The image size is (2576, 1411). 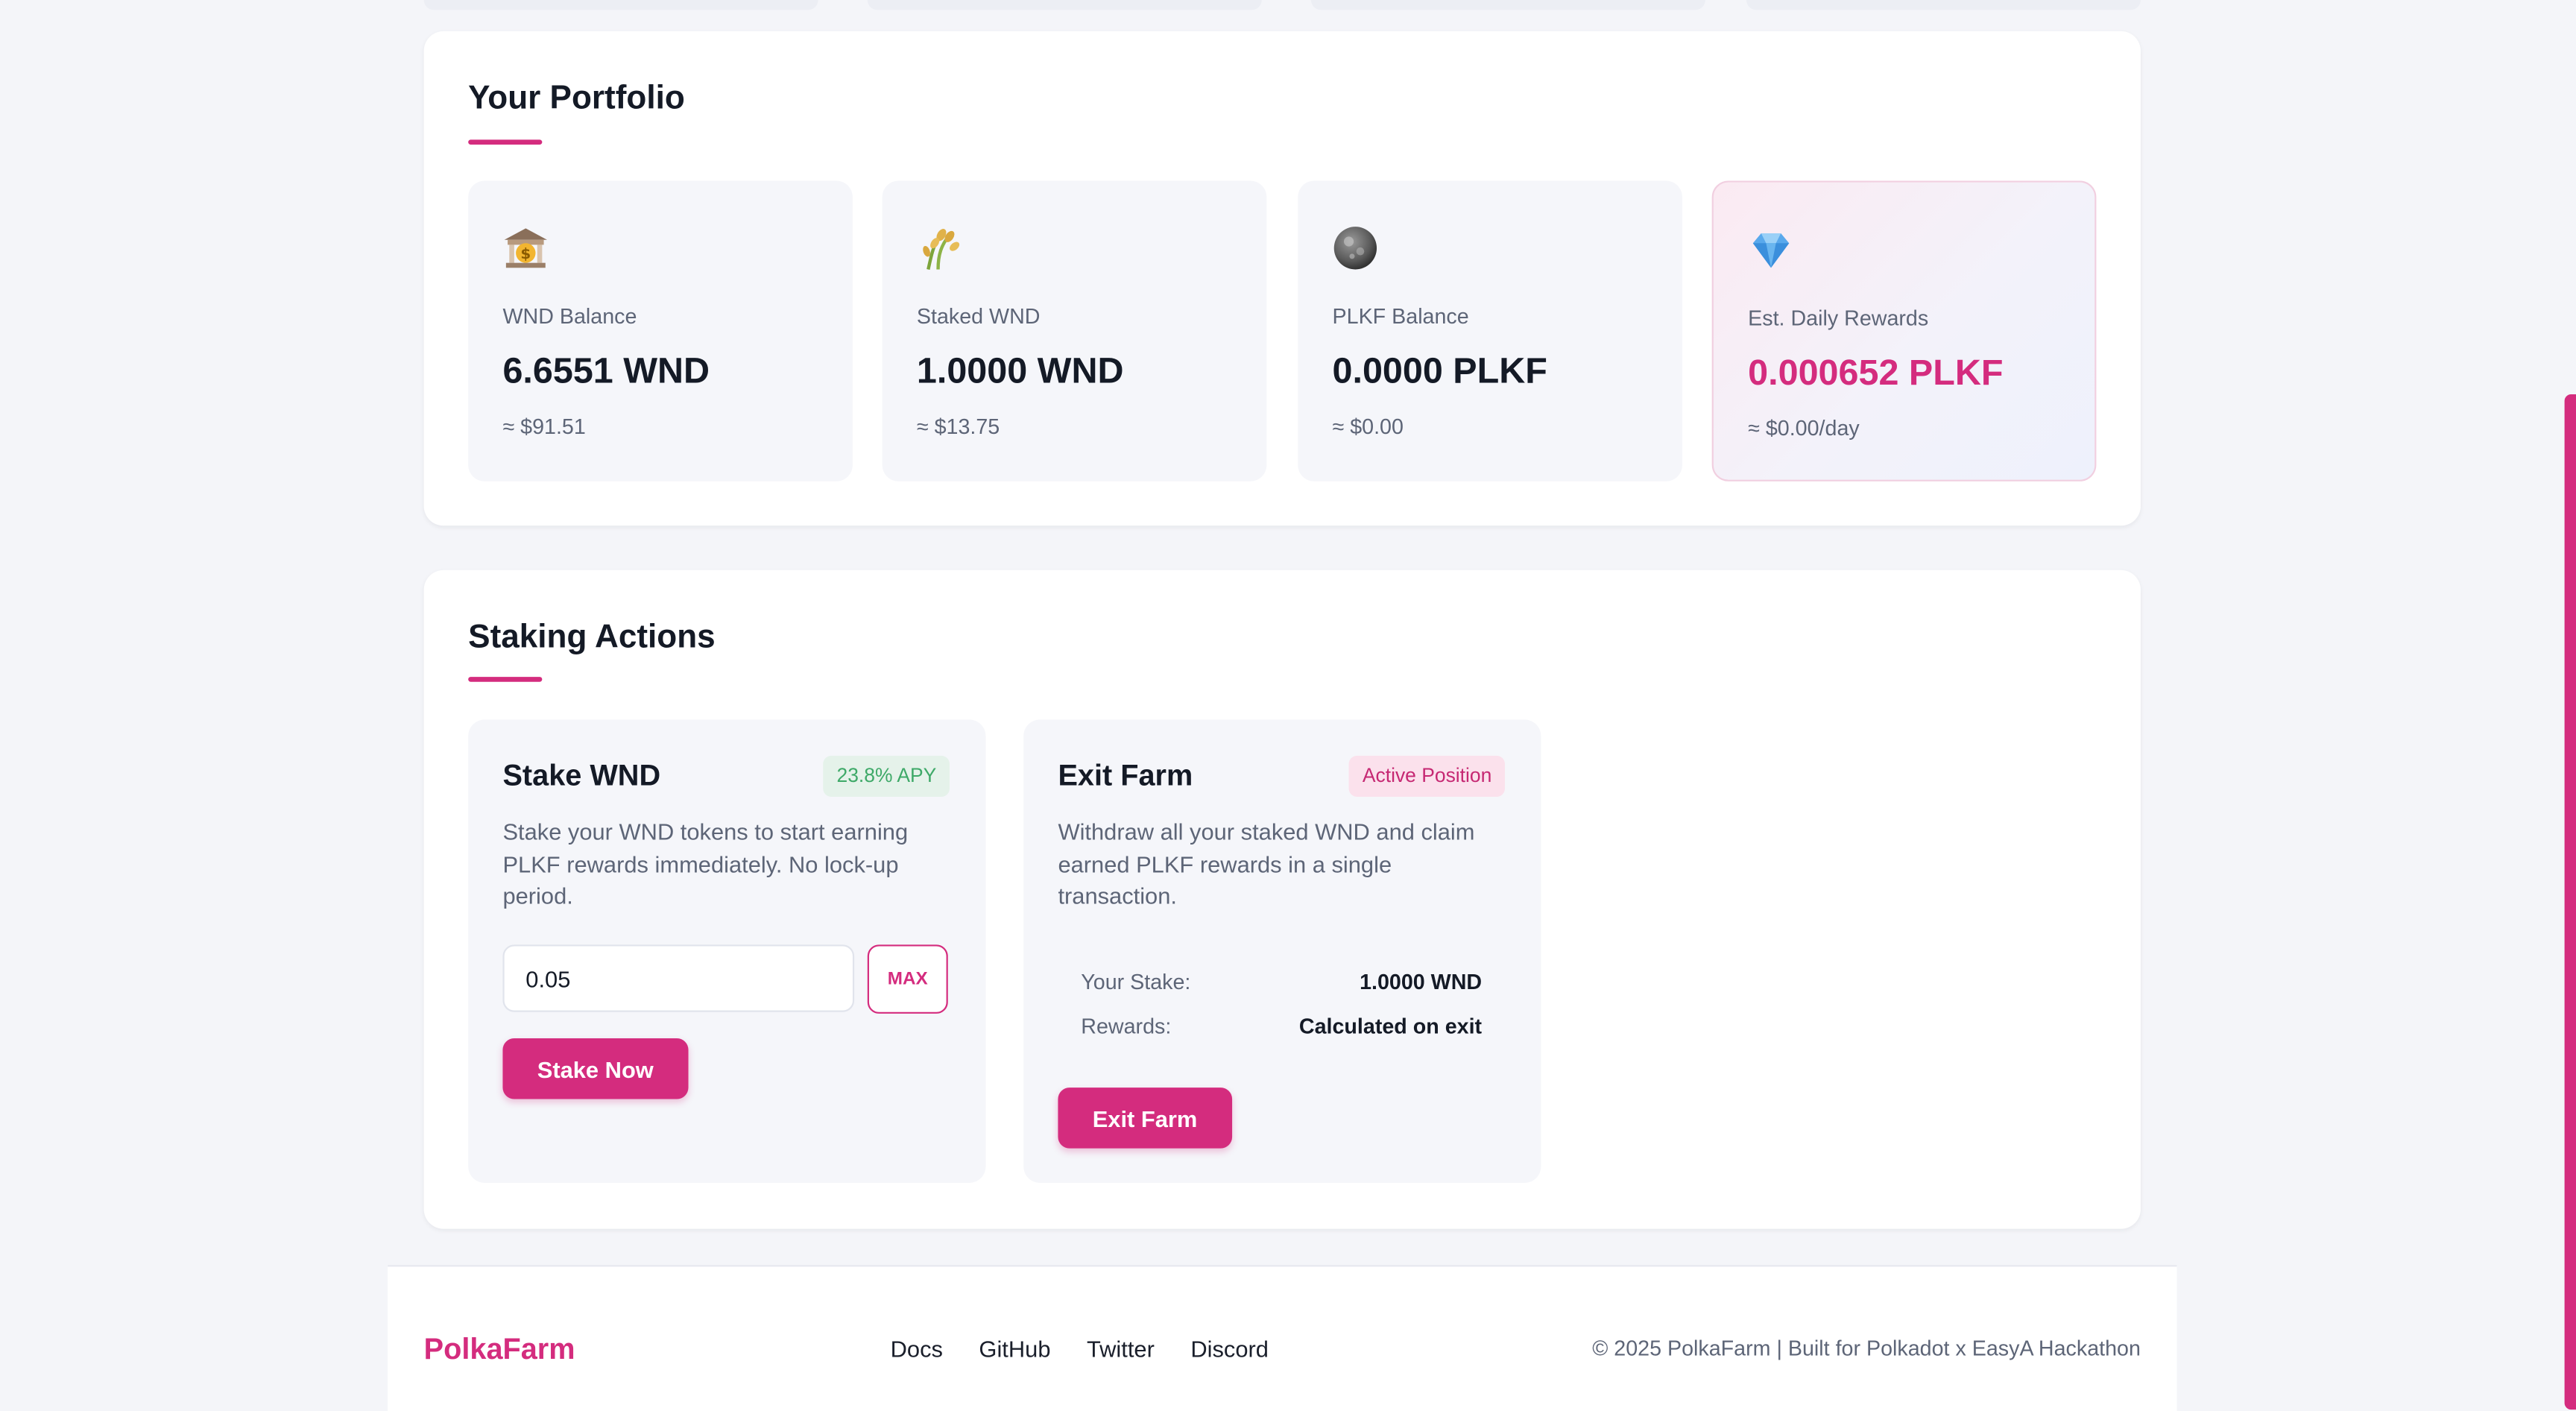 I want to click on stat-label: WND Balance, so click(x=569, y=316).